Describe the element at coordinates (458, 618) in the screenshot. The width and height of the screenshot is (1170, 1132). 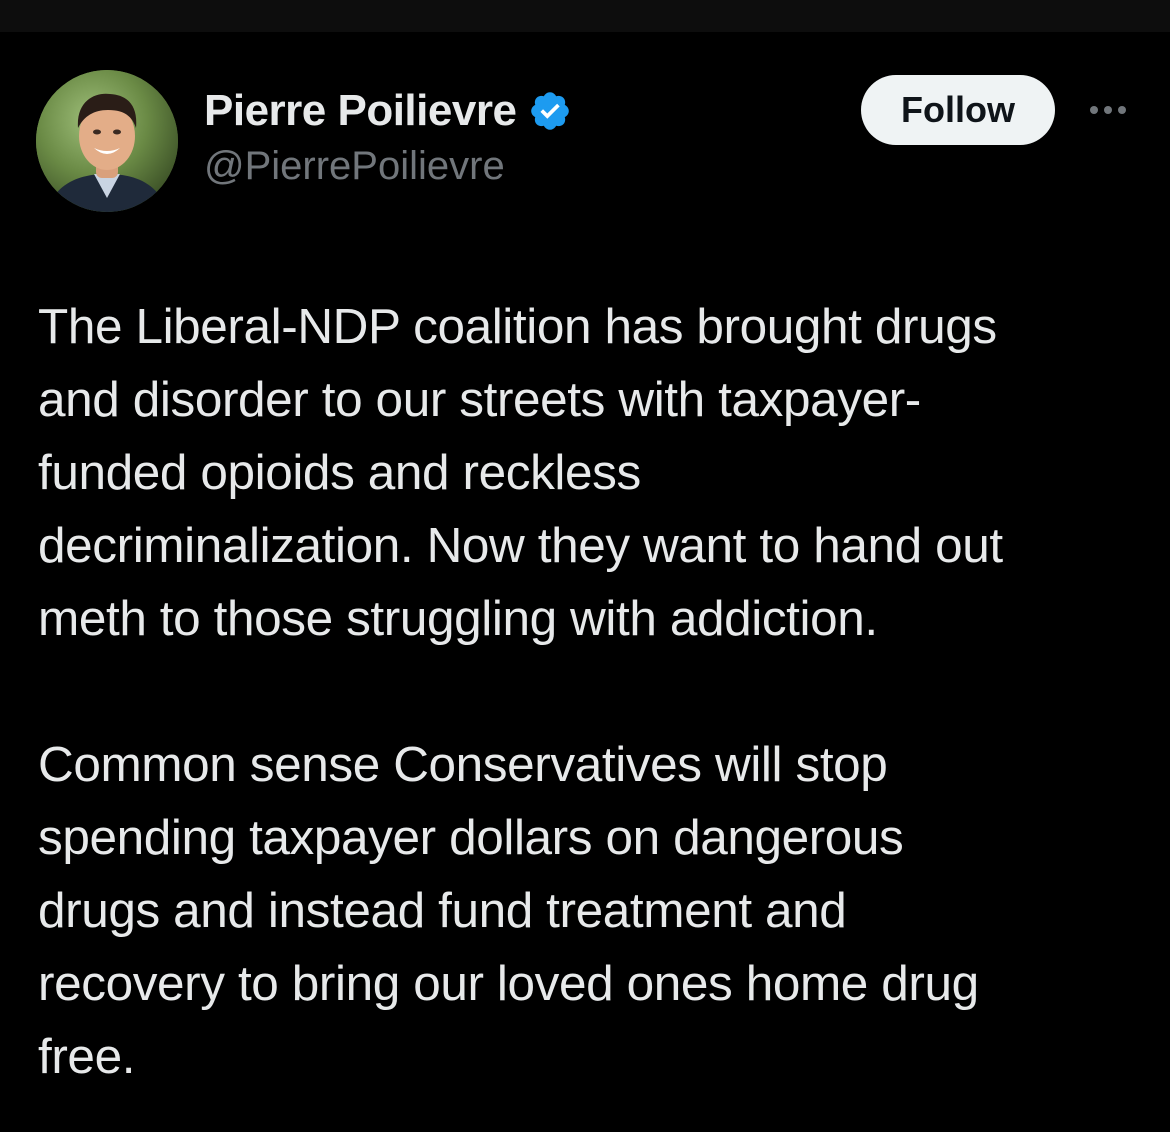
I see `tweet-line: meth to those struggling with addiction.` at that location.